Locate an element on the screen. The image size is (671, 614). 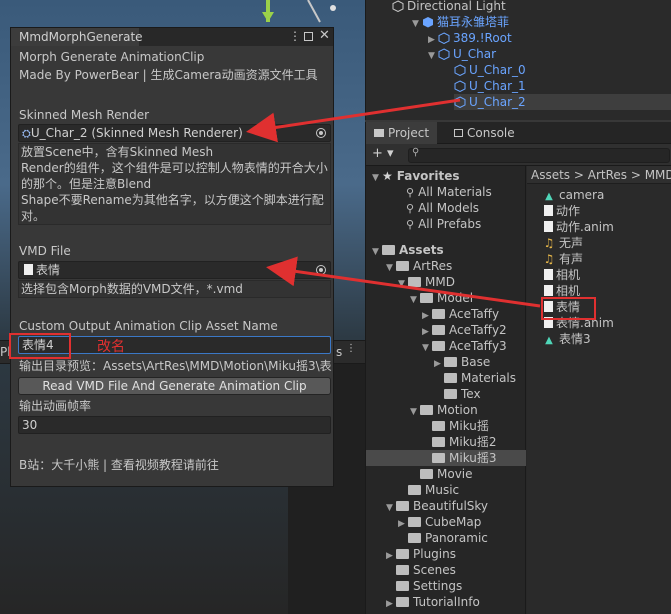
tree-item-label: Miku摇 is located at coordinates (469, 426).